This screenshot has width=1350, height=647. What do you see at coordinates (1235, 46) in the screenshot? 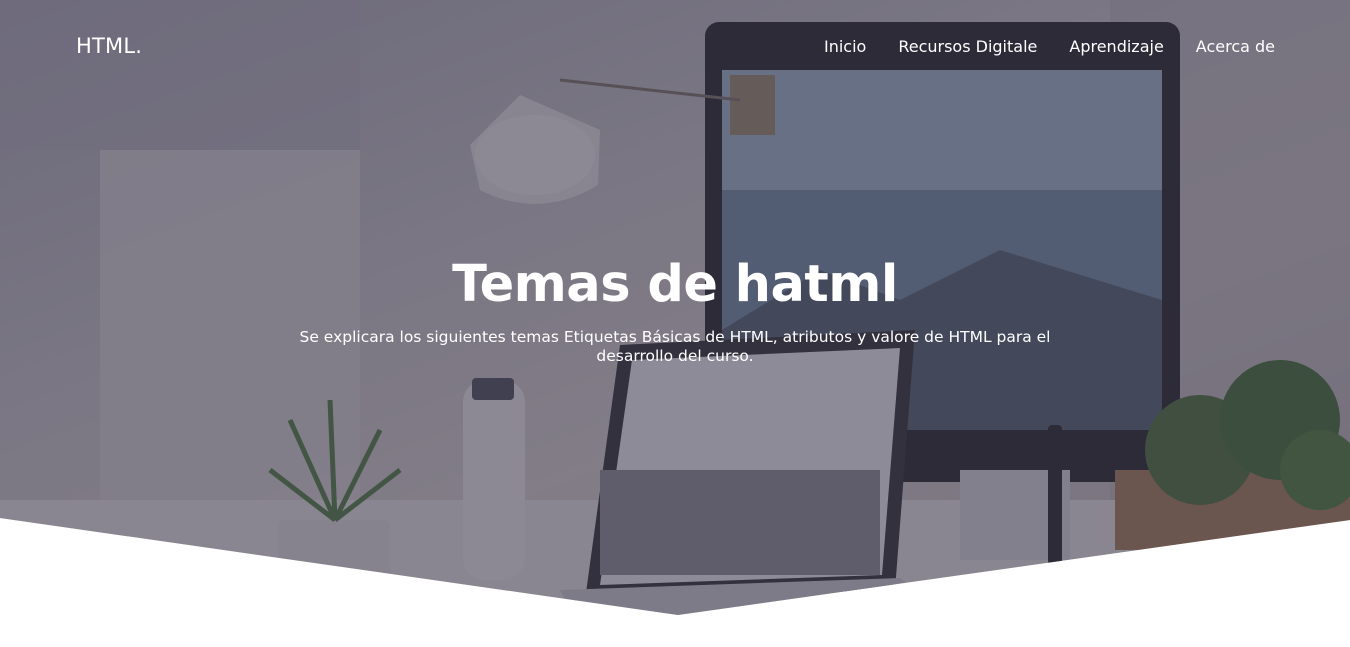
I see `nav-link-acerca-de: Acerca de` at bounding box center [1235, 46].